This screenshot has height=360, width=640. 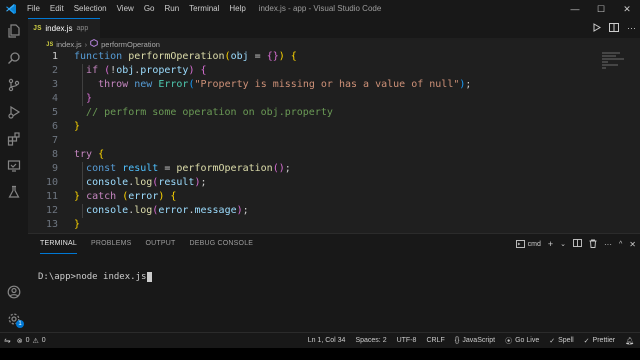 I want to click on minimize-button: —, so click(x=575, y=9).